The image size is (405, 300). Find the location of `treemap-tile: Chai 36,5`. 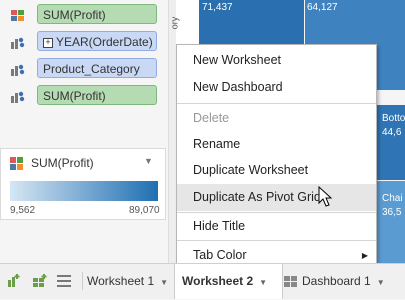

treemap-tile: Chai 36,5 is located at coordinates (391, 222).